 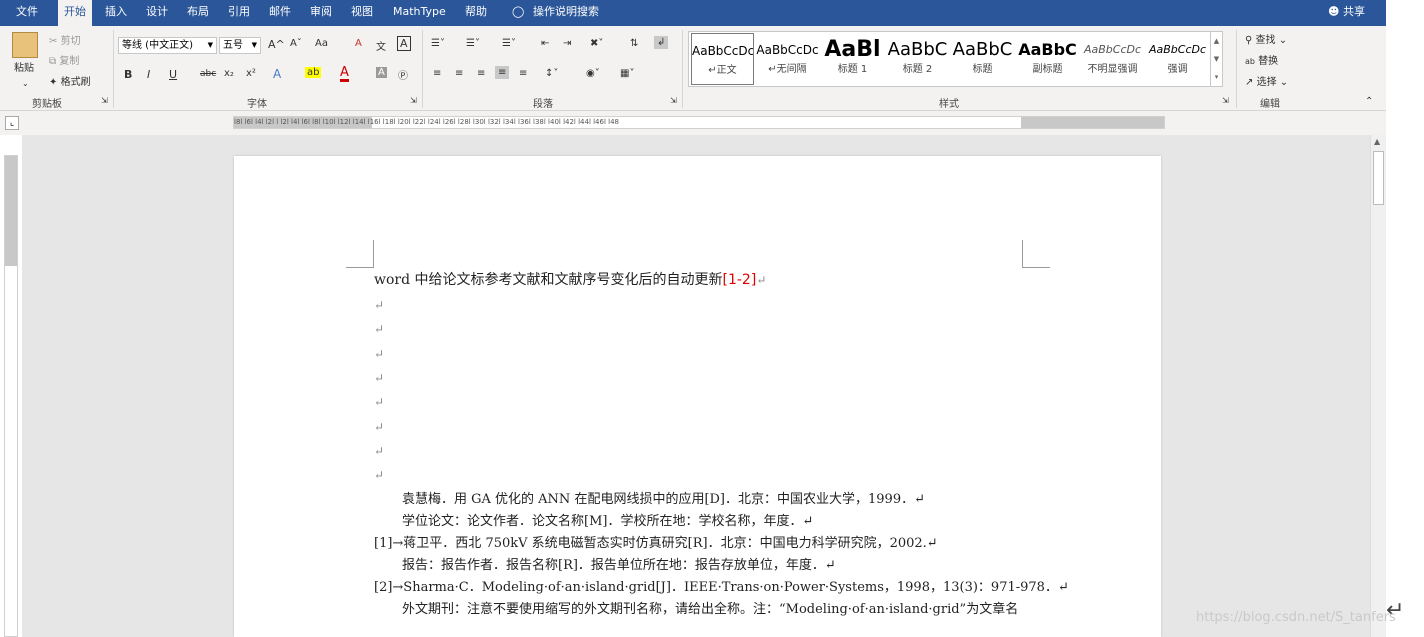 I want to click on show-marks-icon: ↲, so click(x=661, y=42).